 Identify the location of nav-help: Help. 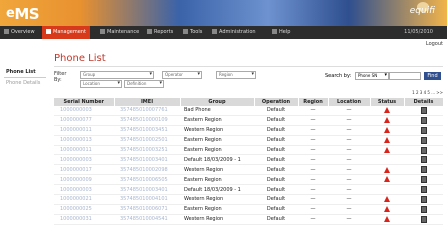
(281, 32).